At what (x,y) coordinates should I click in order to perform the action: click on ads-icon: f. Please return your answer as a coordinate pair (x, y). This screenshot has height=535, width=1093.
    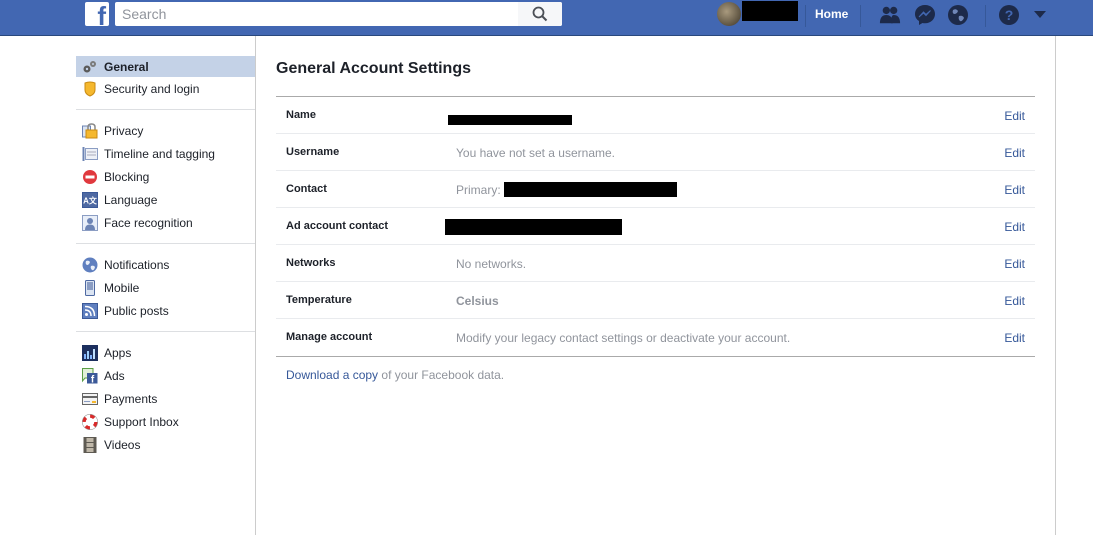
    Looking at the image, I should click on (90, 375).